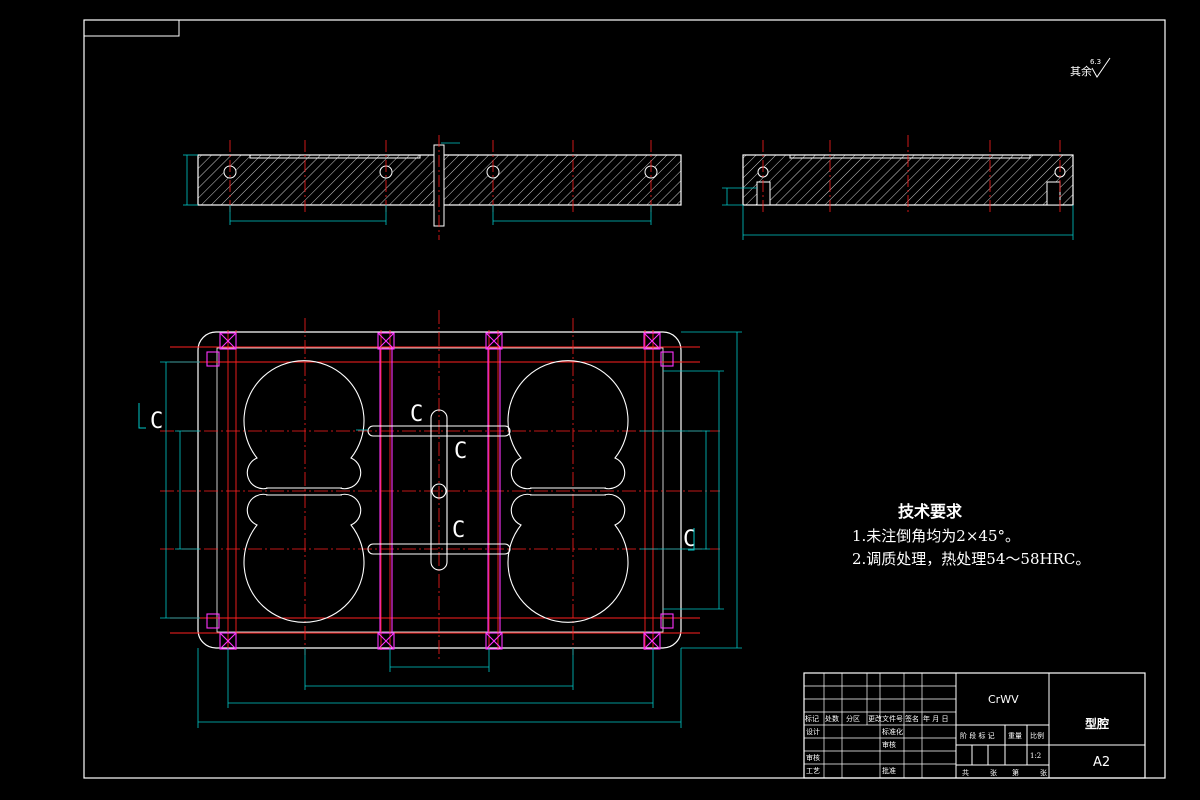  Describe the element at coordinates (460, 451) in the screenshot. I see `section-letter-3: C` at that location.